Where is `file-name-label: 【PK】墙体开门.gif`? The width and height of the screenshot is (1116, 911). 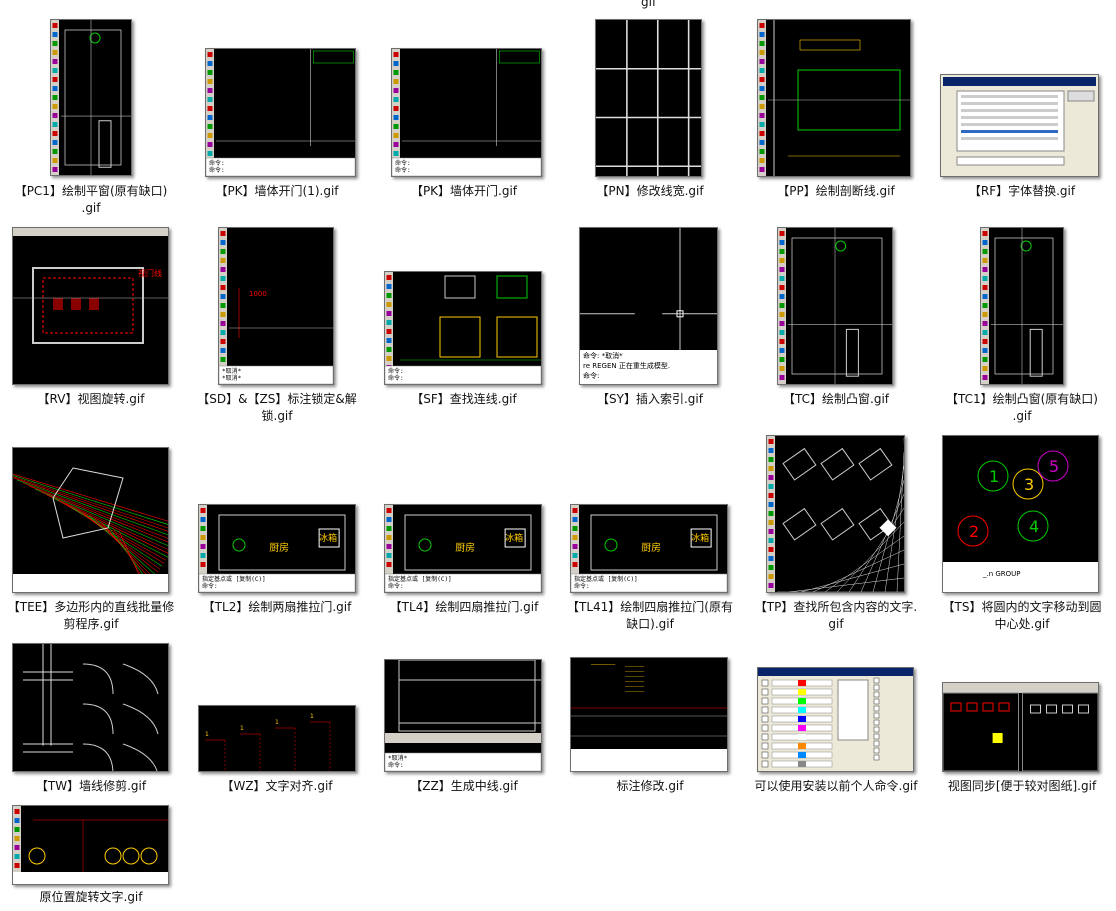
file-name-label: 【PK】墙体开门.gif is located at coordinates (464, 191).